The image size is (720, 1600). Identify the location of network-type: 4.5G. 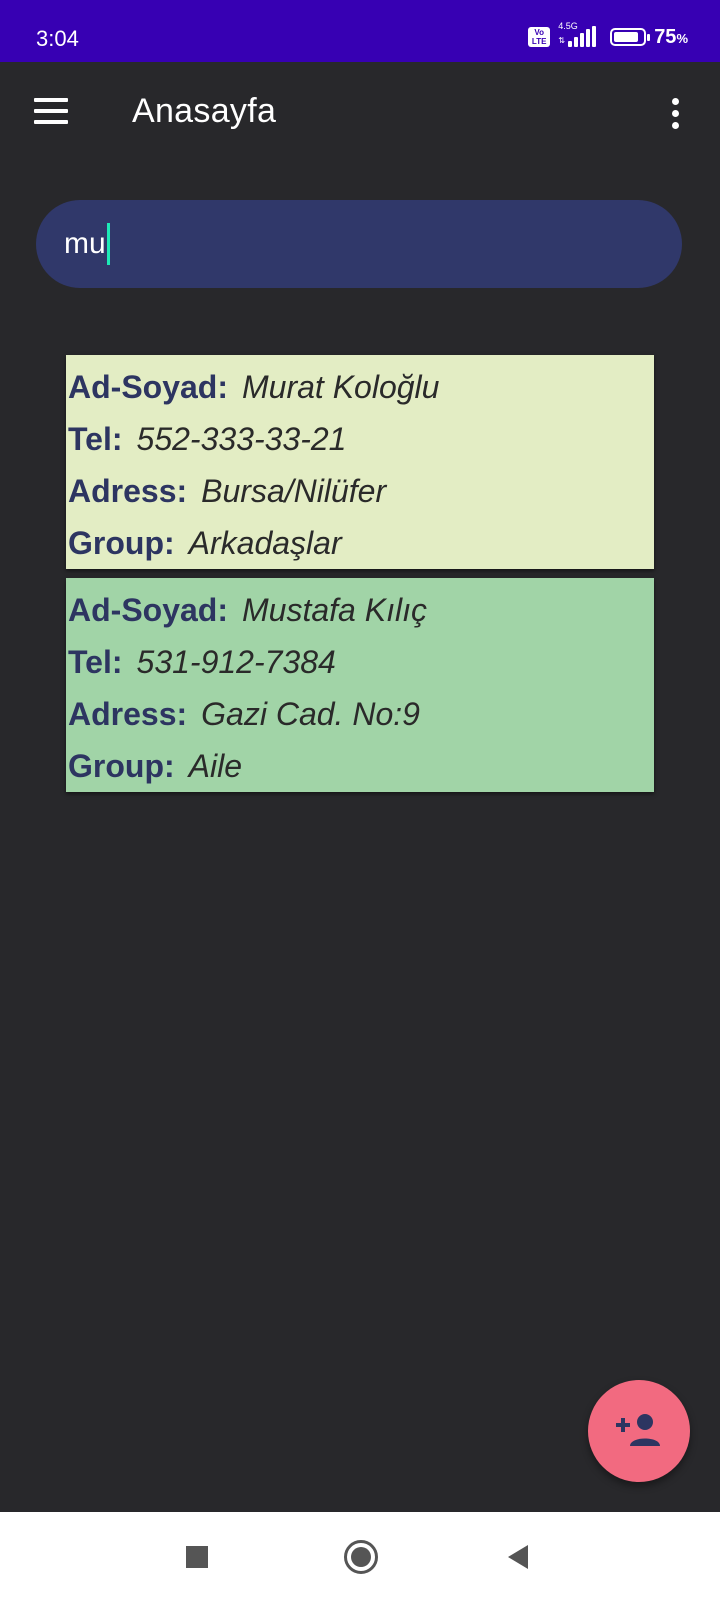
(568, 26).